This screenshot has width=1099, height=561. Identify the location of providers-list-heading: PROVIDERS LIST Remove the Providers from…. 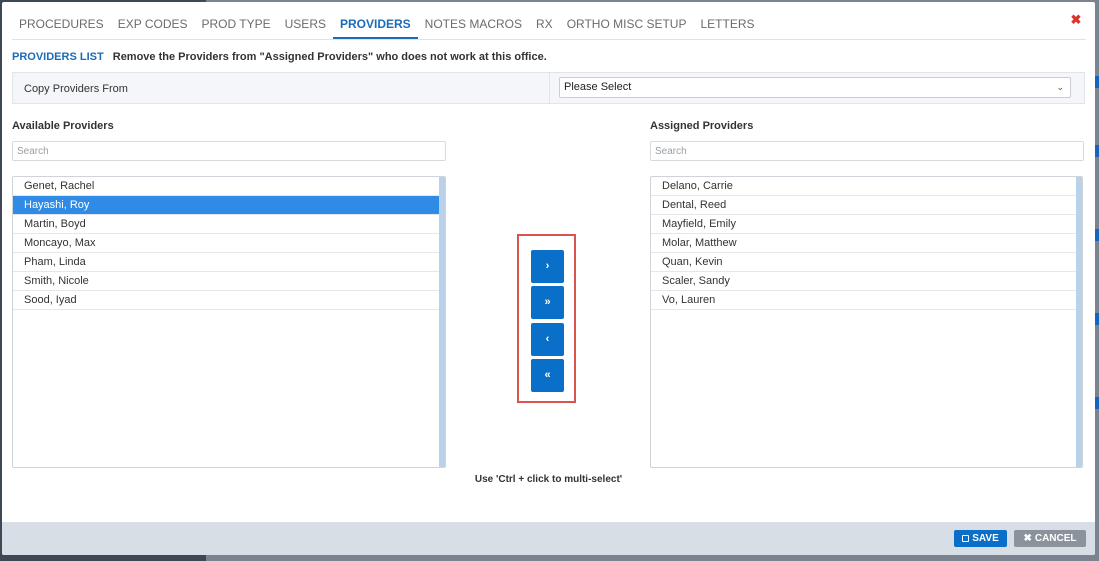
(279, 57).